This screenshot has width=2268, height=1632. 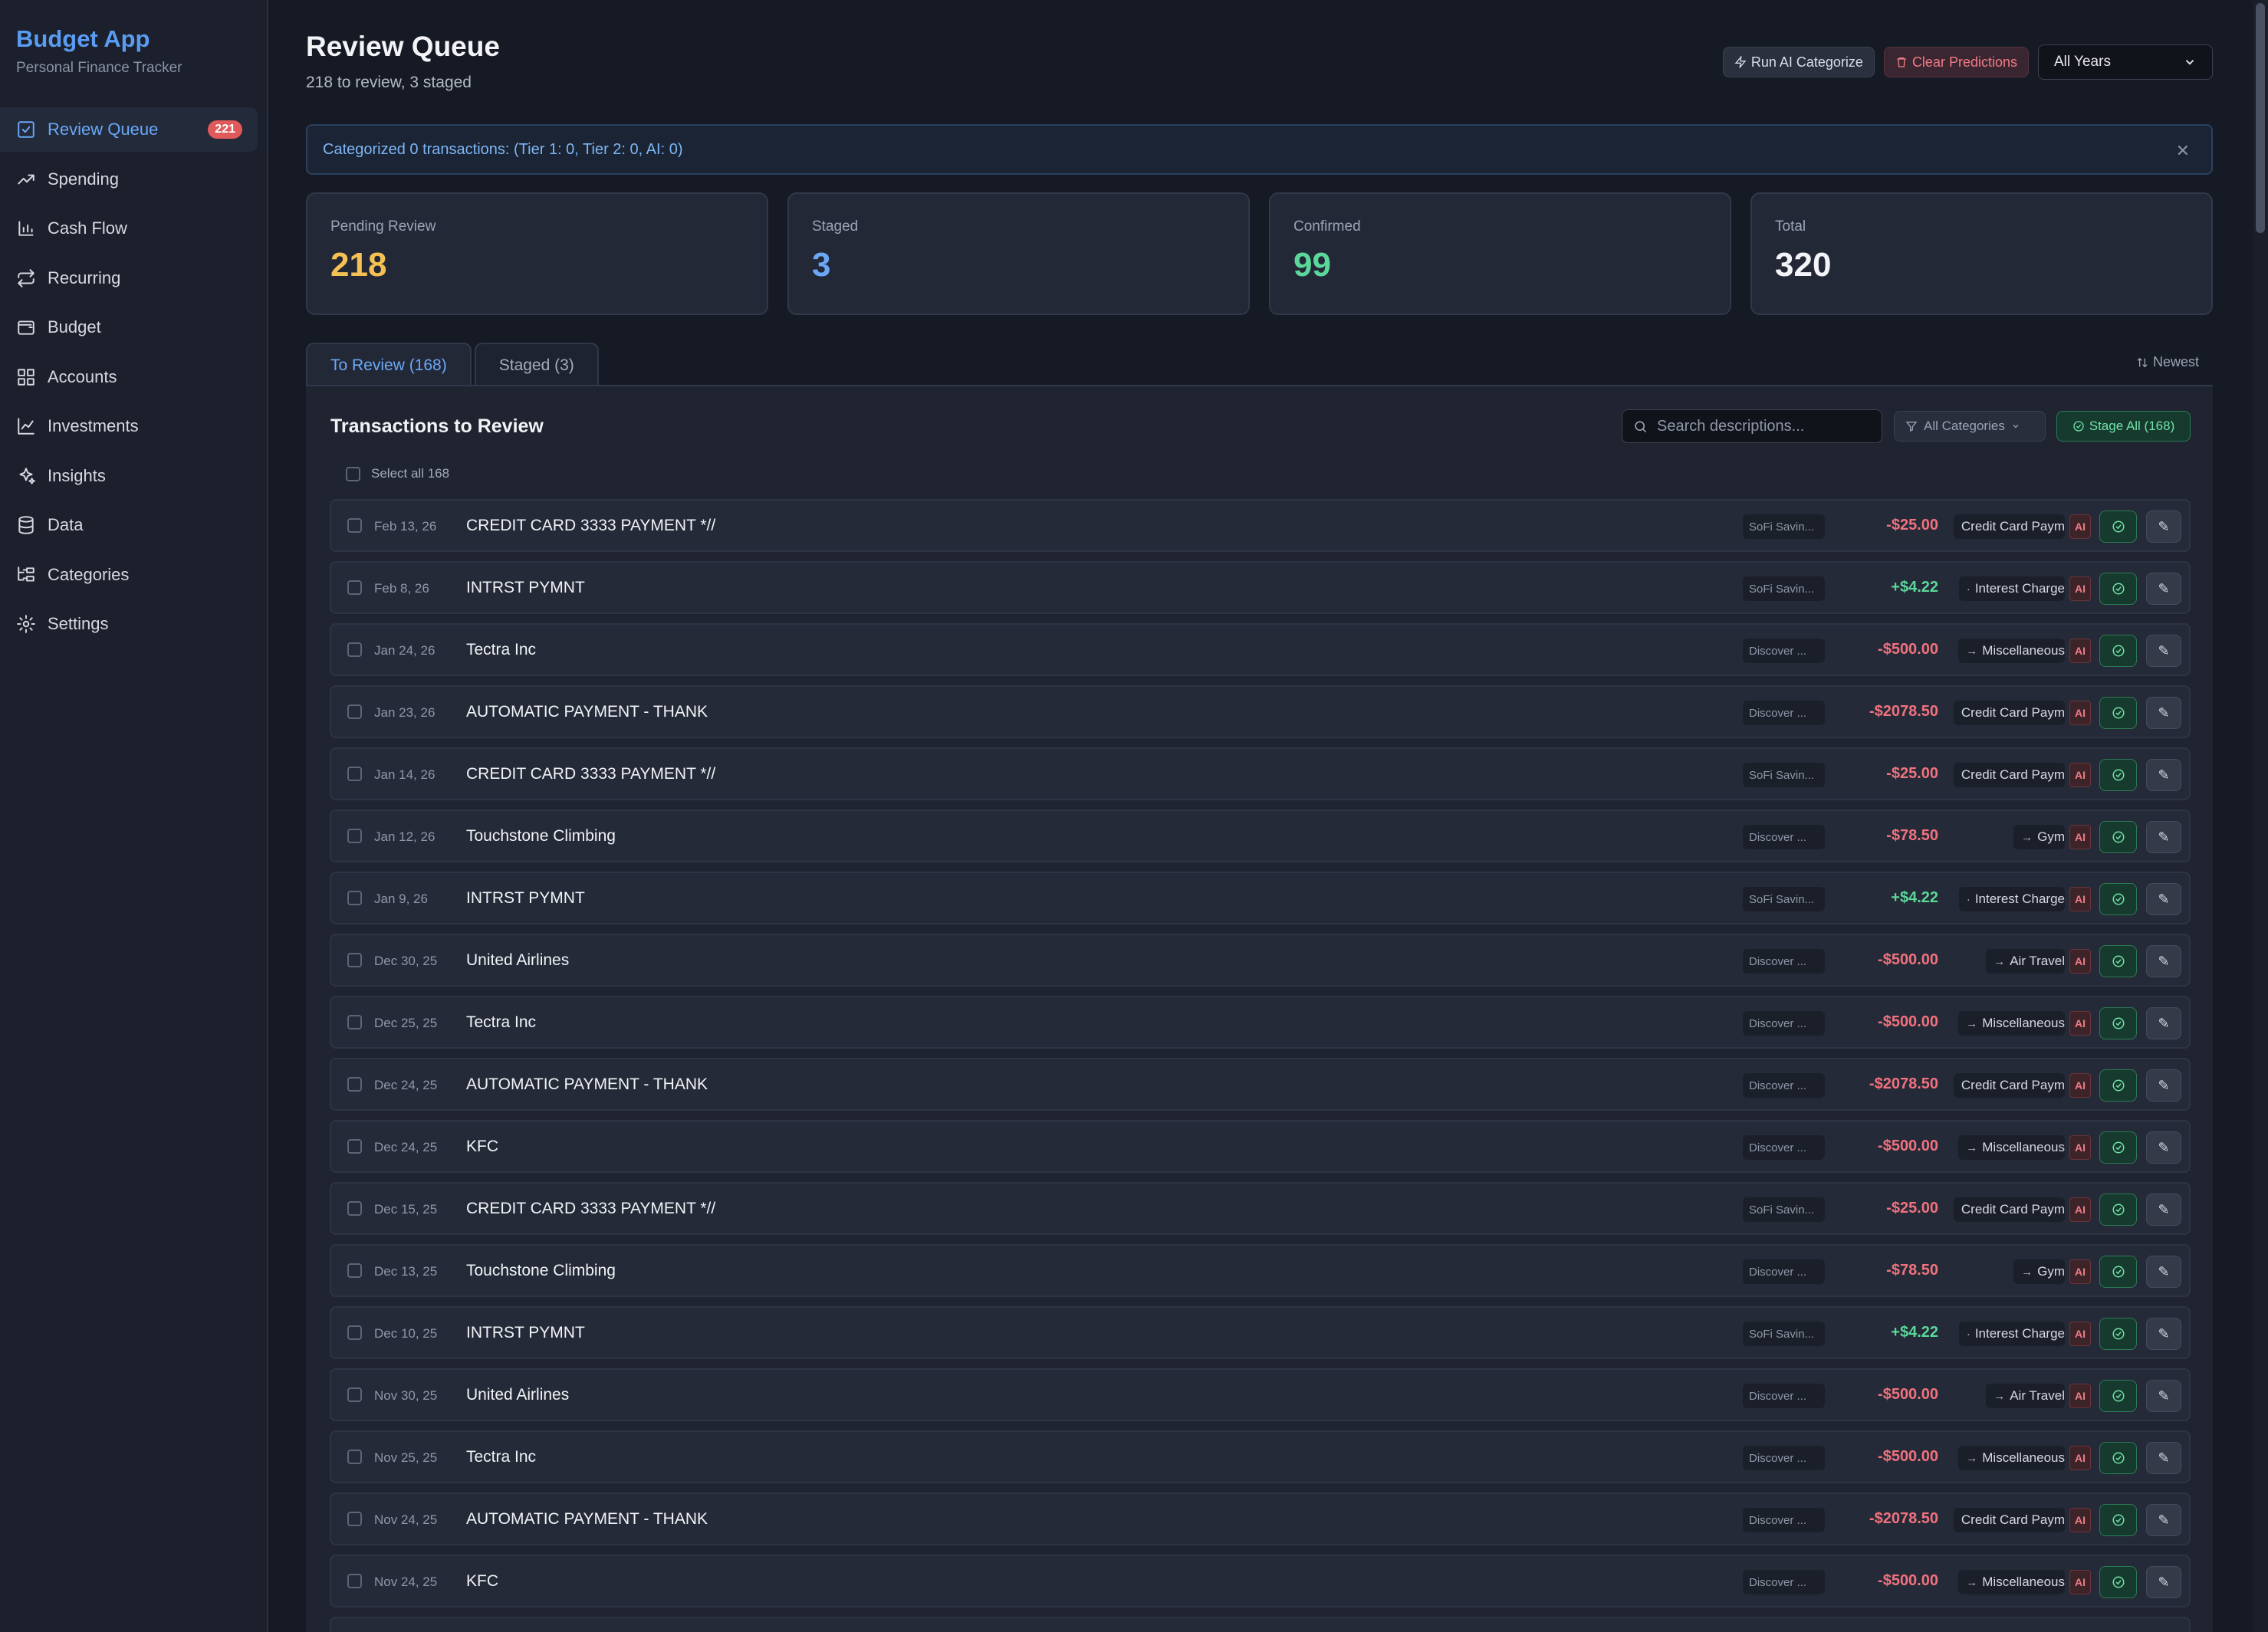 I want to click on sidebar-item-categories: Categories, so click(x=129, y=575).